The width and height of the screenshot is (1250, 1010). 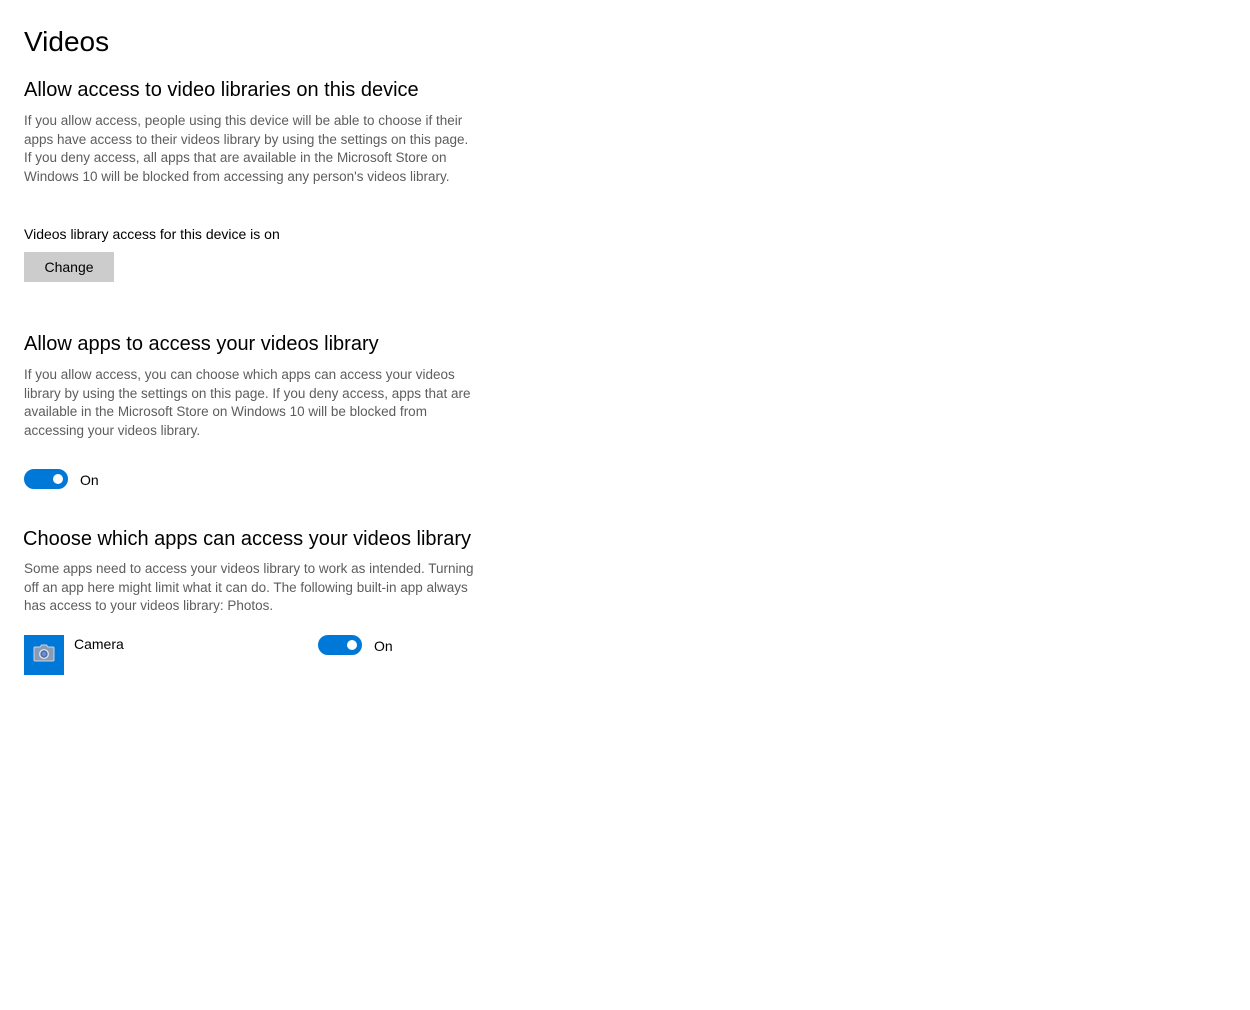 I want to click on camera-toggle-label: On, so click(x=383, y=646).